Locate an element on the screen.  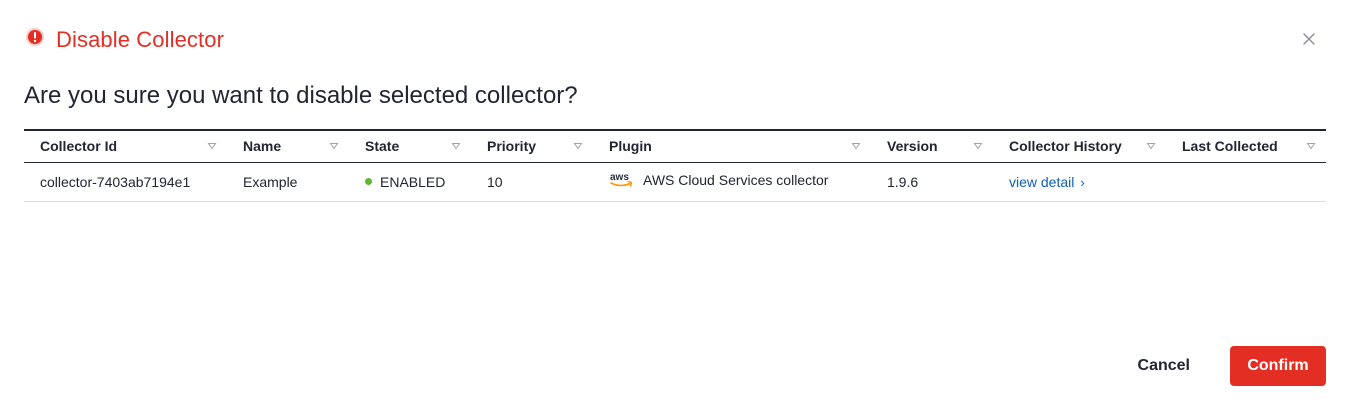
column-header-state: State is located at coordinates (410, 146).